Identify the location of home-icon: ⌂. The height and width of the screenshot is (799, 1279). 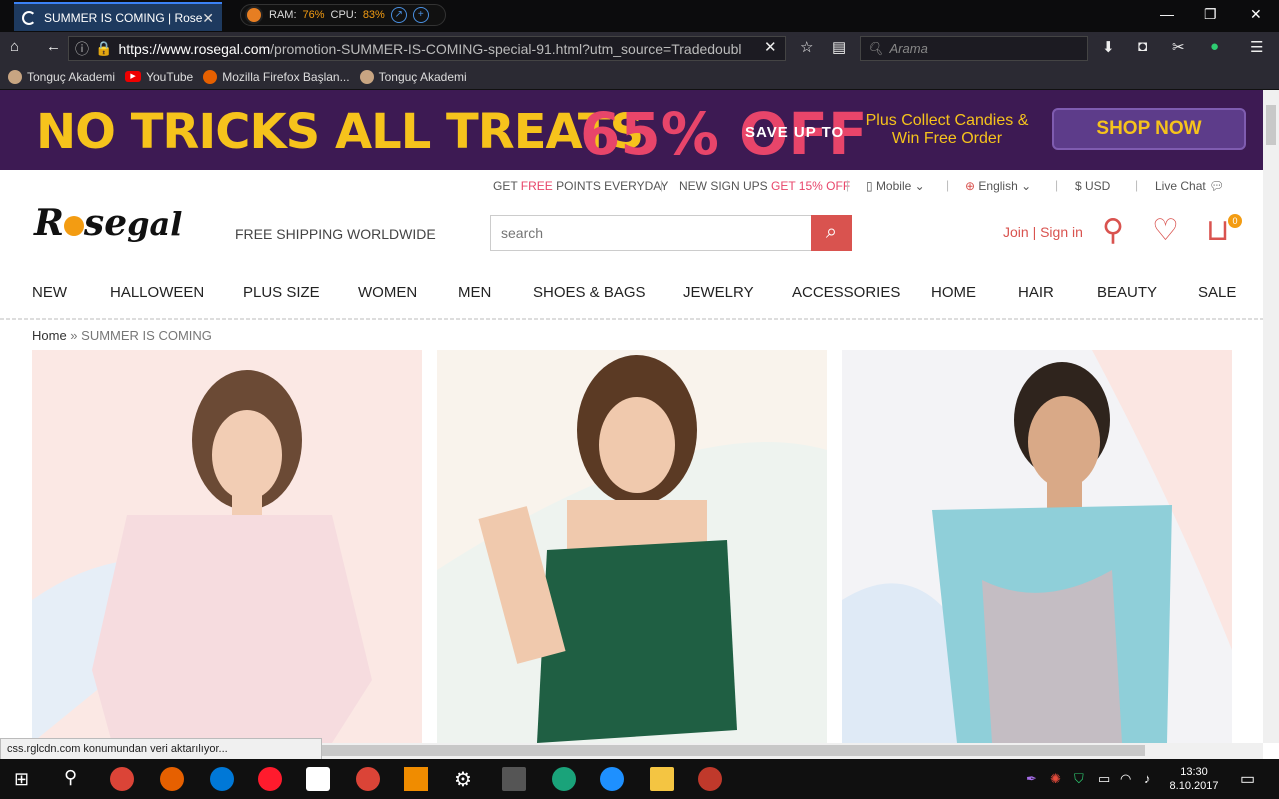
(14, 46).